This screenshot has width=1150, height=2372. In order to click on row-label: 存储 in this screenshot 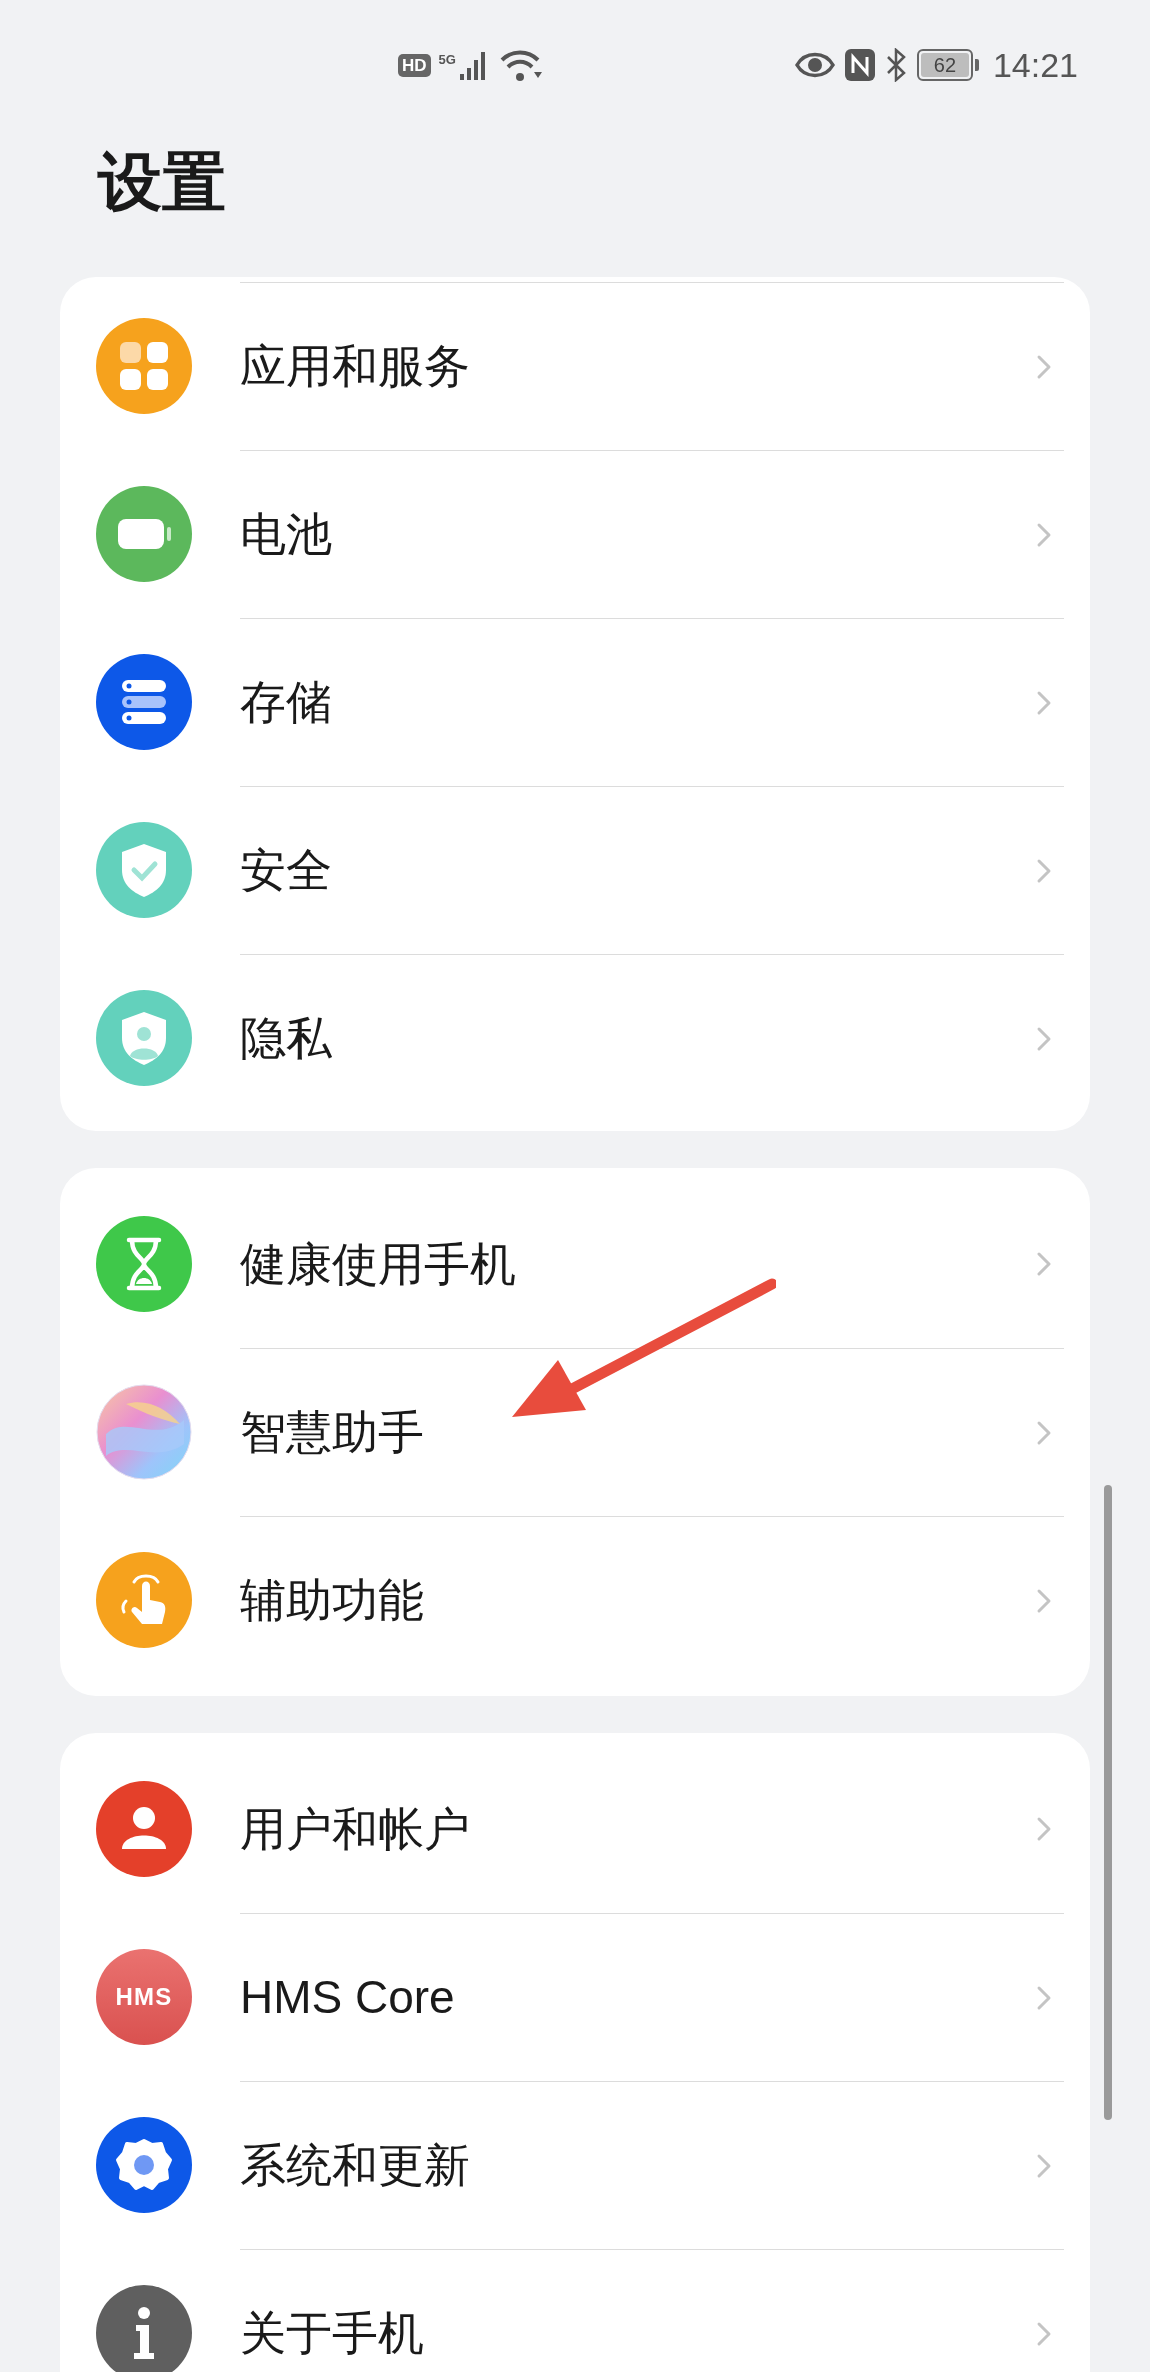, I will do `click(286, 702)`.